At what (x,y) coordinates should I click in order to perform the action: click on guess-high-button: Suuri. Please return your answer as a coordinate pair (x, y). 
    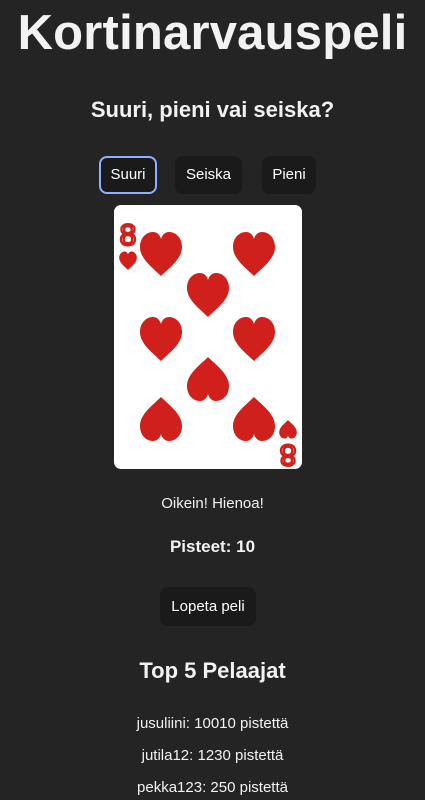
    Looking at the image, I should click on (128, 175).